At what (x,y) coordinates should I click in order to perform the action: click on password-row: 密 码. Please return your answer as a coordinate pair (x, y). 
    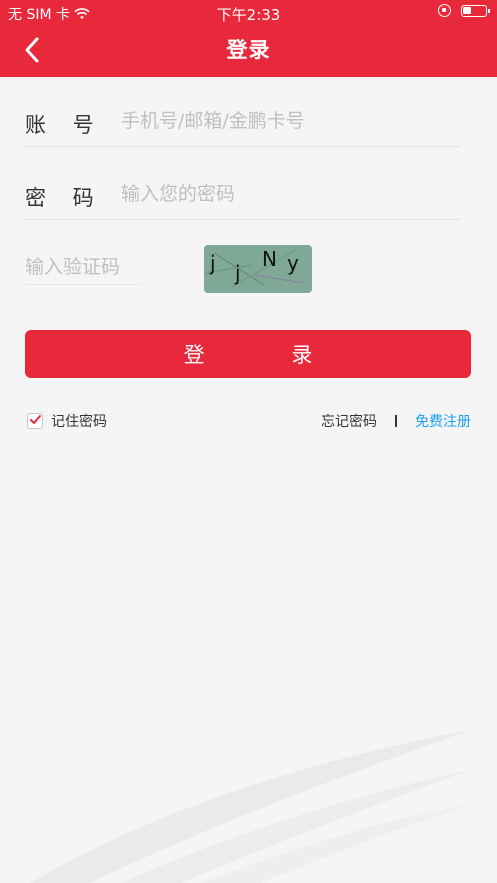
    Looking at the image, I should click on (243, 195).